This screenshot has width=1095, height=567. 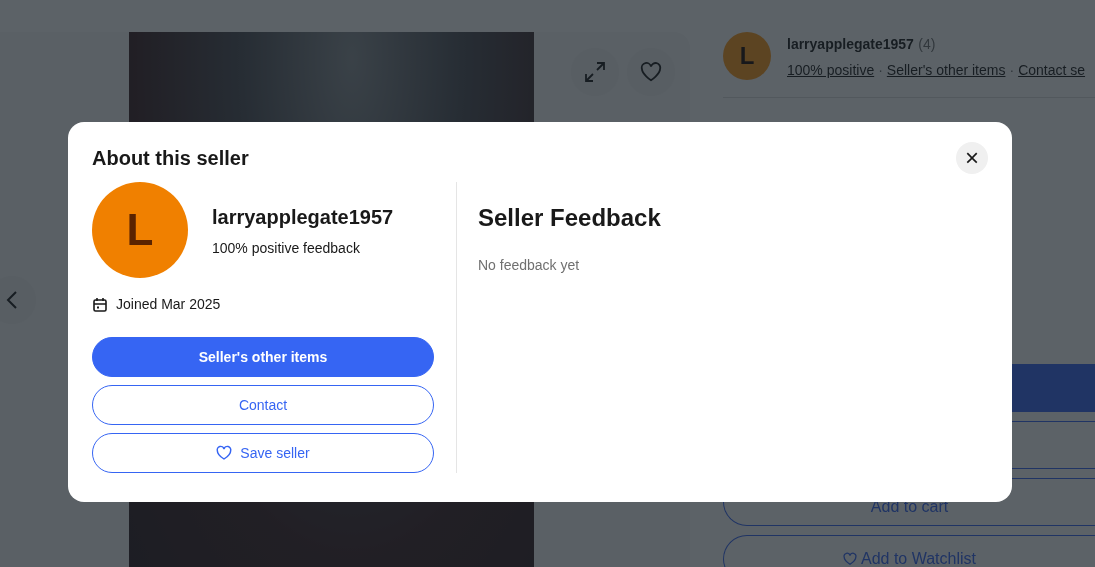 I want to click on seller-avatar: L, so click(x=140, y=230).